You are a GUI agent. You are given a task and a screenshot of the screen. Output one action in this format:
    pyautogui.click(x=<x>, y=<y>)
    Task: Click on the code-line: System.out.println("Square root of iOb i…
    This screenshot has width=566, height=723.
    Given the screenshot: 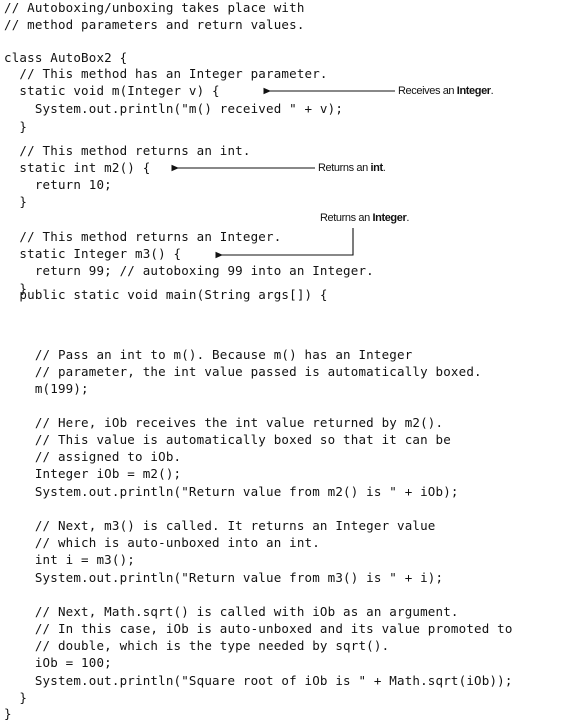 What is the action you would take?
    pyautogui.click(x=258, y=680)
    